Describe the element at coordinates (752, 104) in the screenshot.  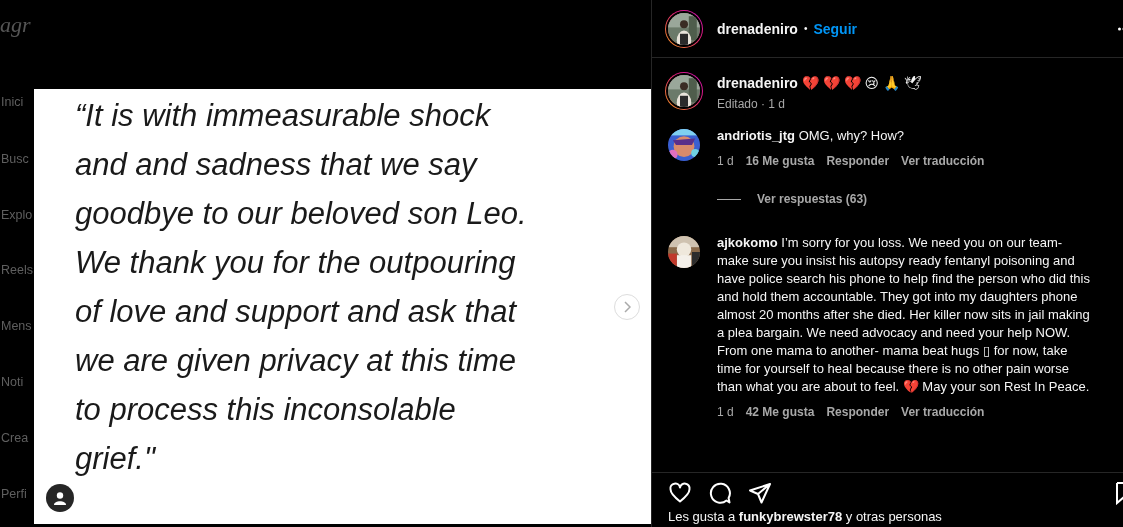
I see `caption-meta: Editado · 1 d` at that location.